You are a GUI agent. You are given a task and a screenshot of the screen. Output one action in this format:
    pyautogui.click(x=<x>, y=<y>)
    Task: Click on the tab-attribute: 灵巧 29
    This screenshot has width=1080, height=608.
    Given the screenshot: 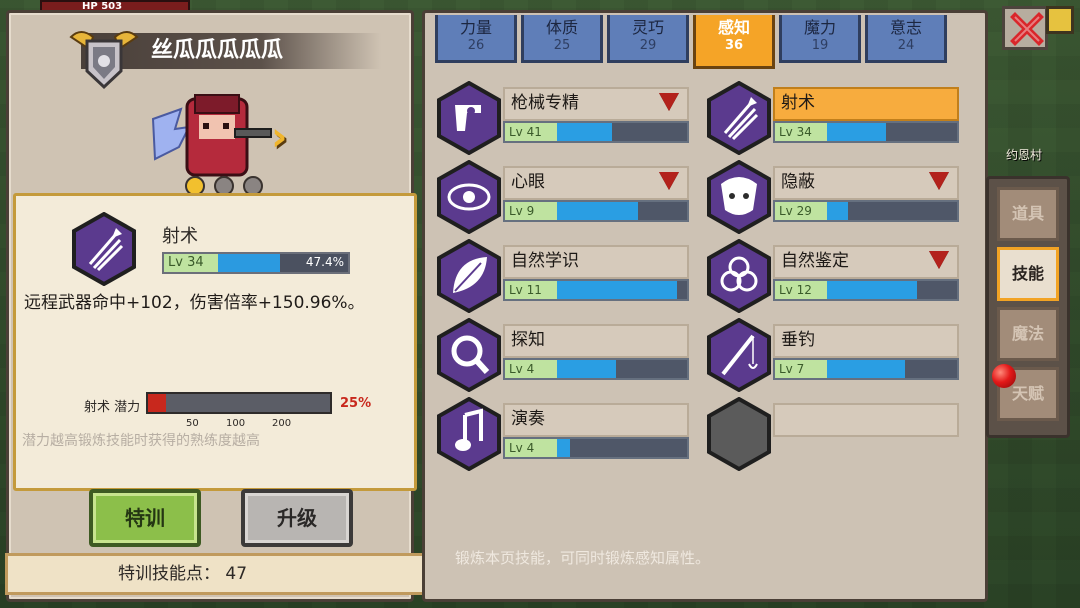 What is the action you would take?
    pyautogui.click(x=648, y=39)
    